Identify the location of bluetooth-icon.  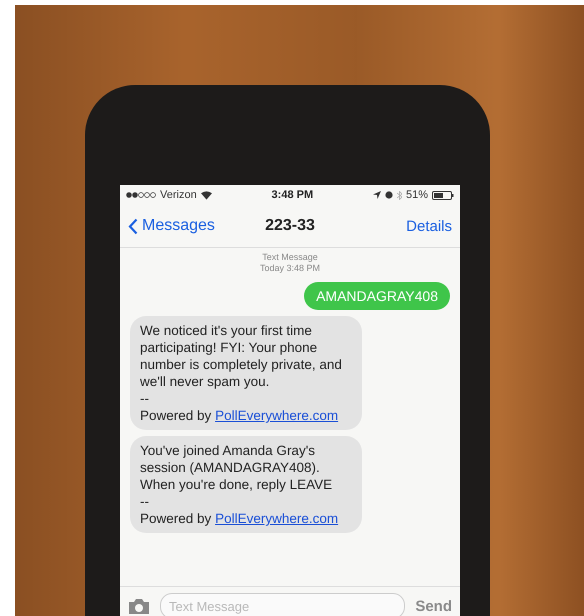
(399, 195).